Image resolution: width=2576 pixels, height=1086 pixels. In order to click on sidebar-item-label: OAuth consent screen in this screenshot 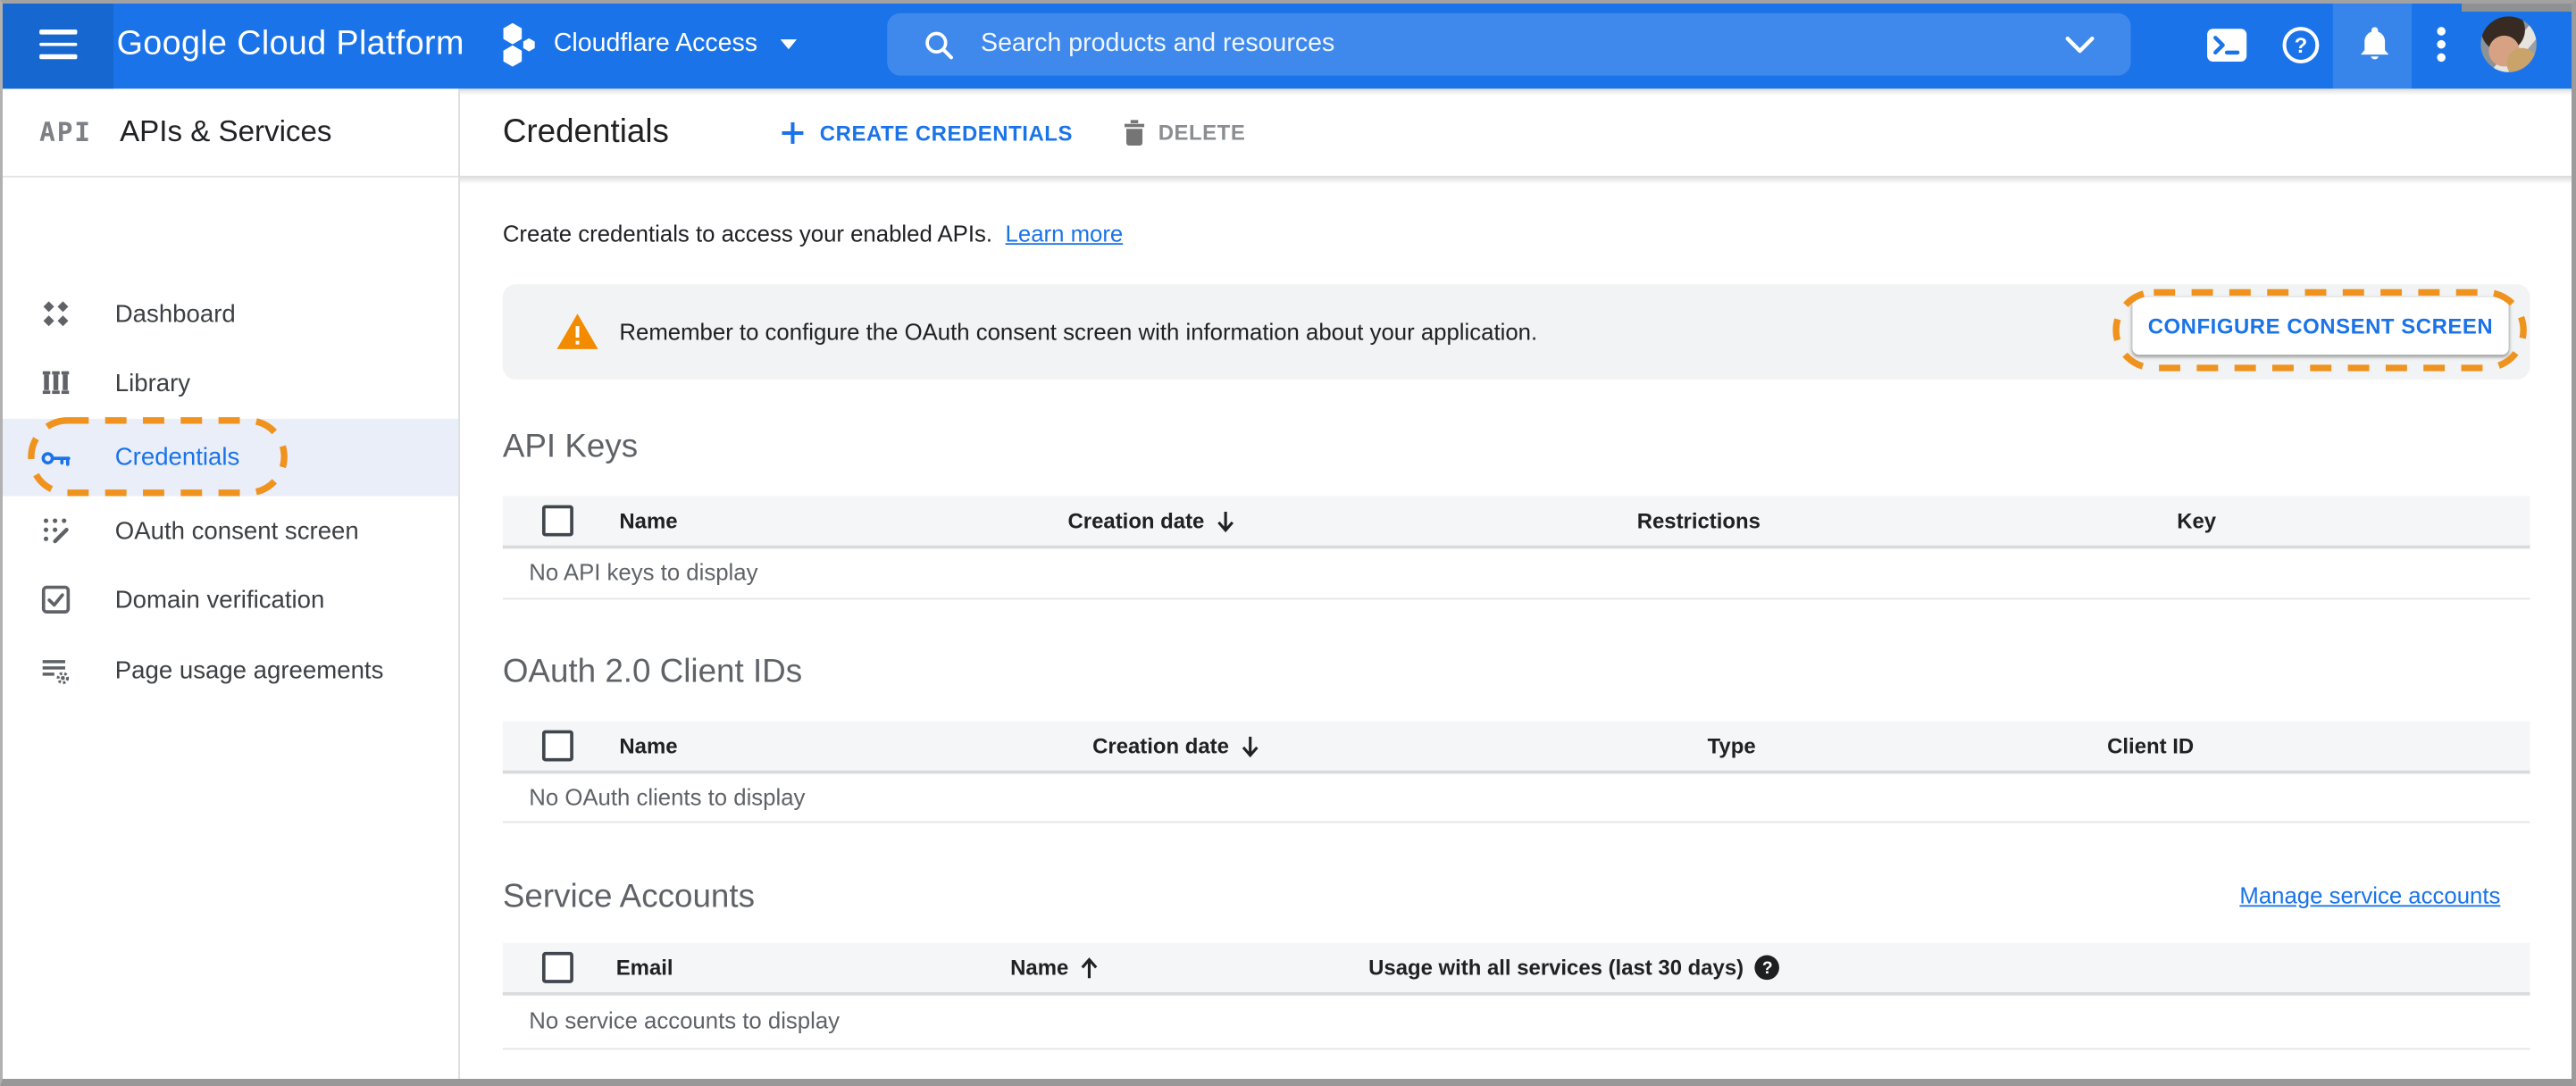, I will do `click(237, 530)`.